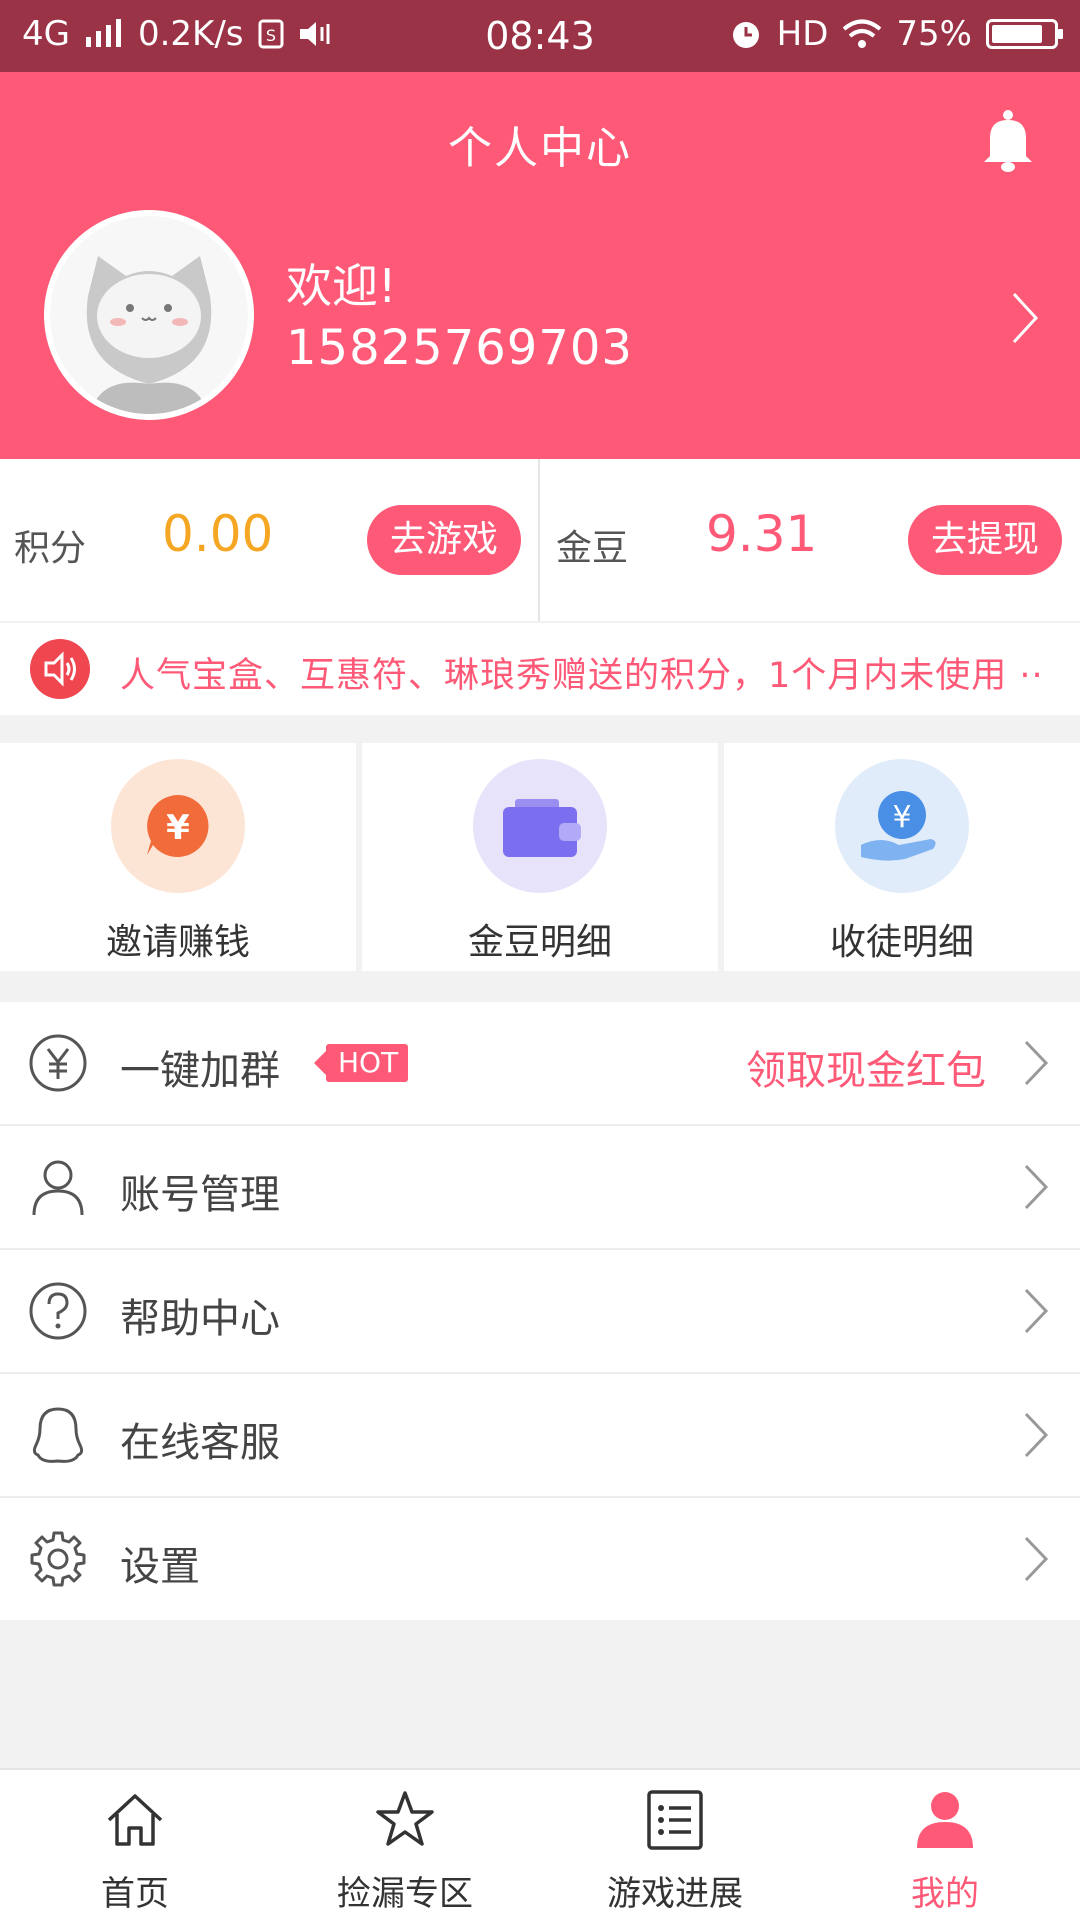 The height and width of the screenshot is (1922, 1080). I want to click on menu-label: 一键加群, so click(200, 1071).